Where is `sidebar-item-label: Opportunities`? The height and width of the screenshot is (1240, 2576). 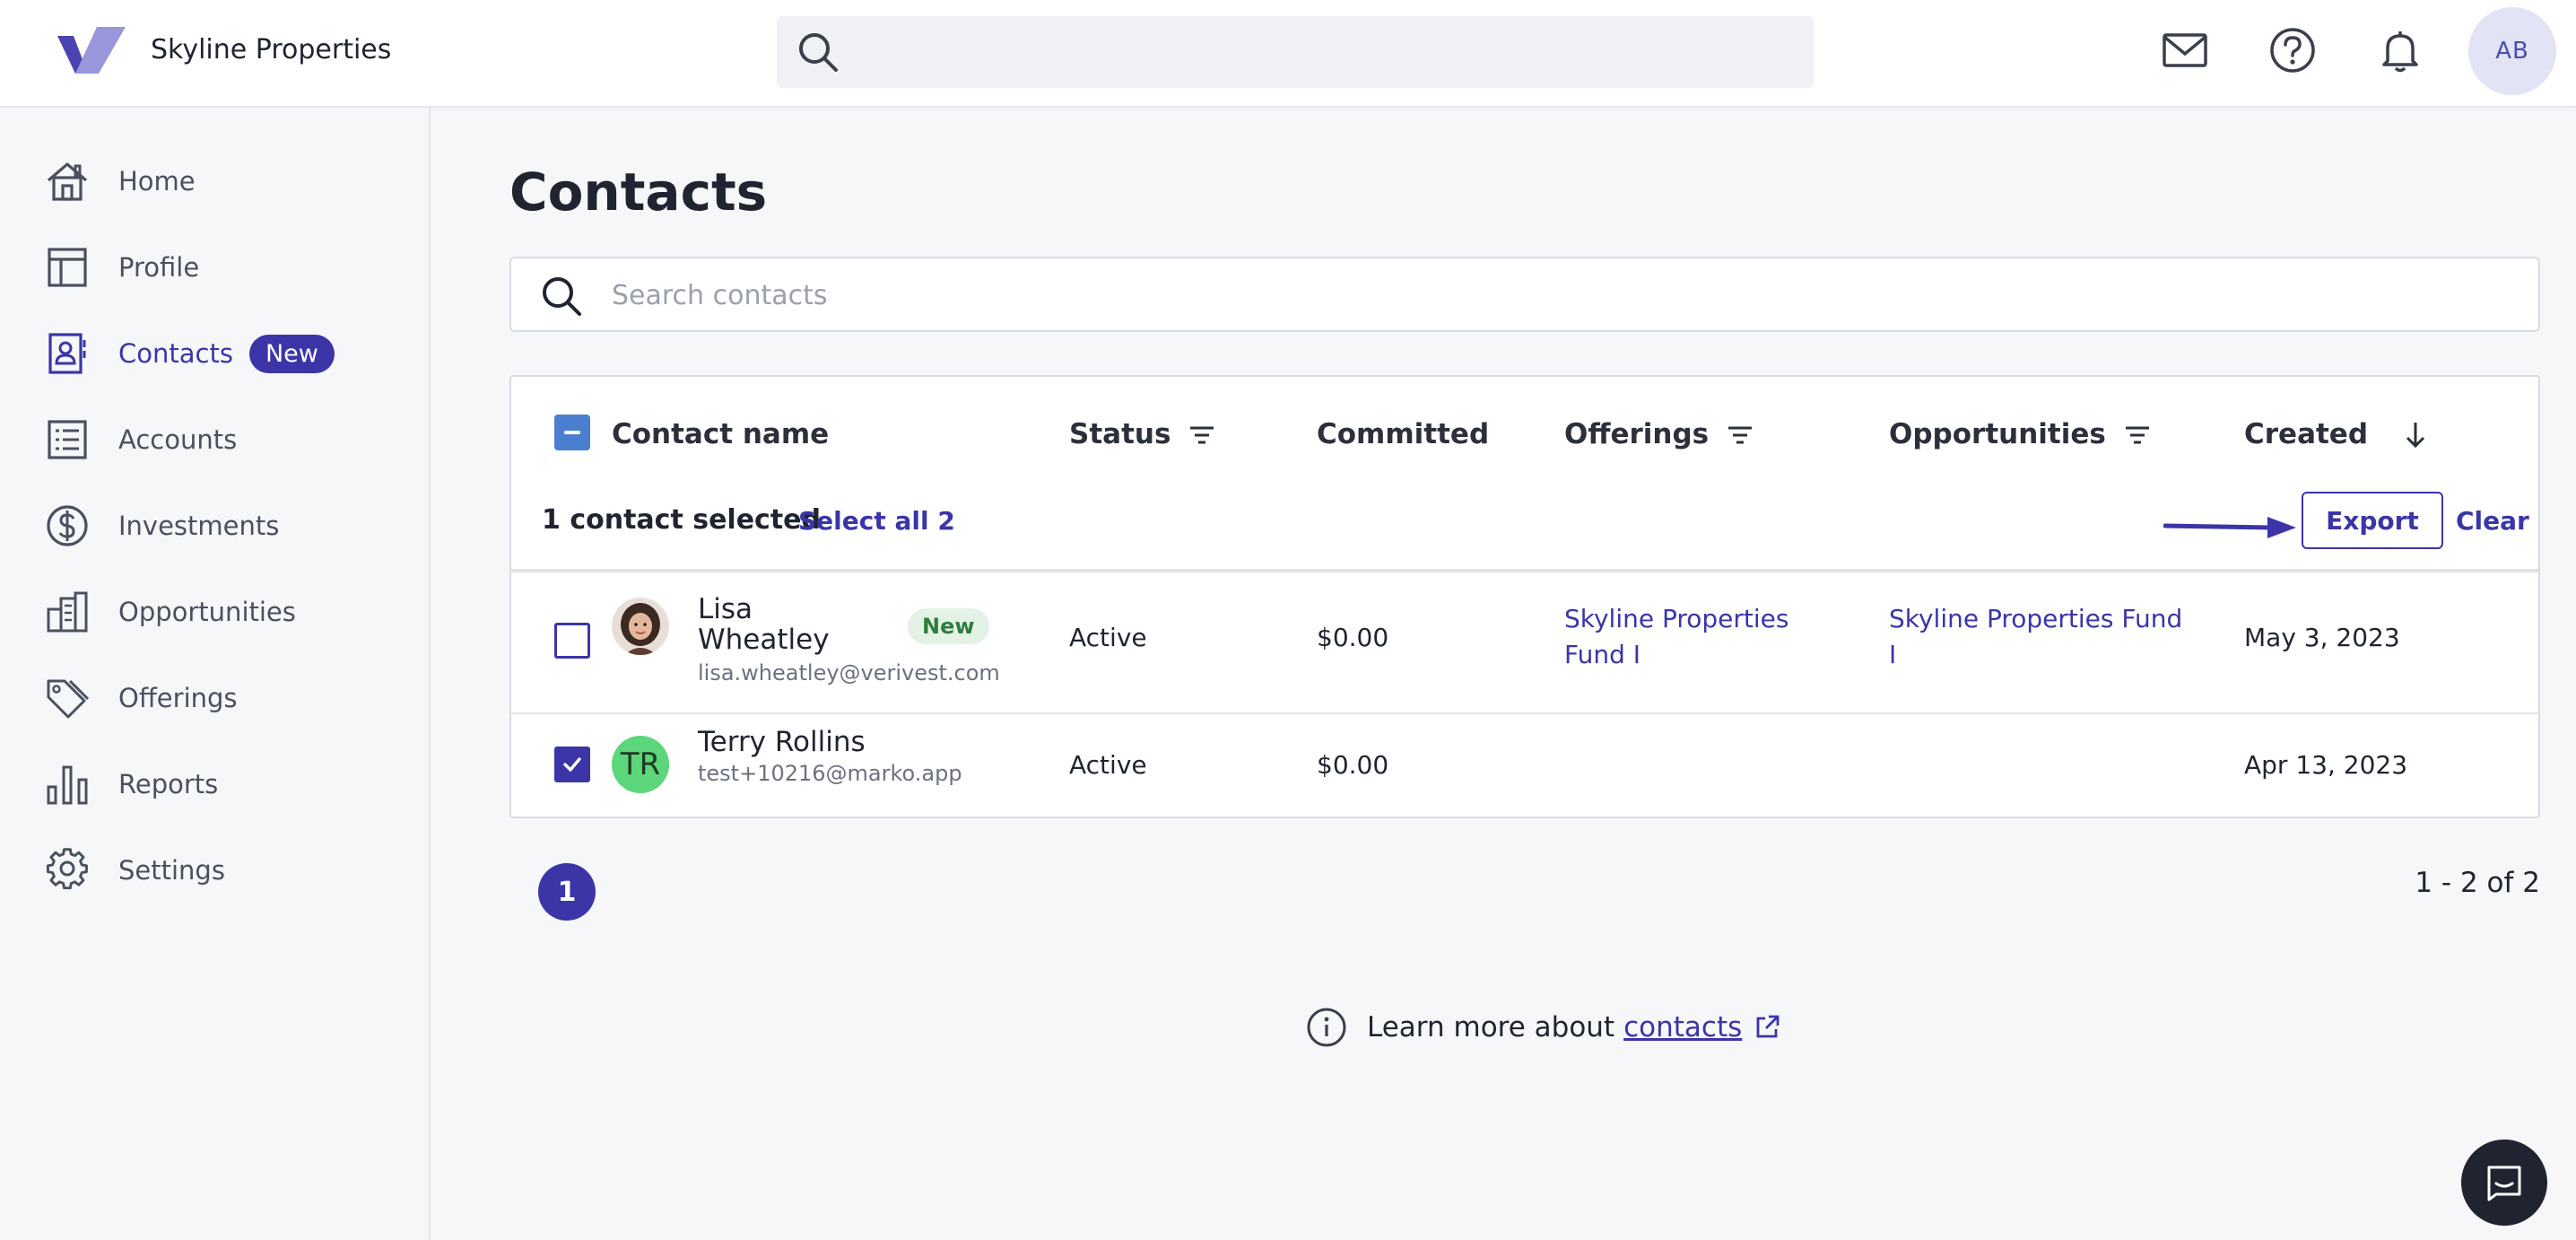
sidebar-item-label: Opportunities is located at coordinates (207, 612).